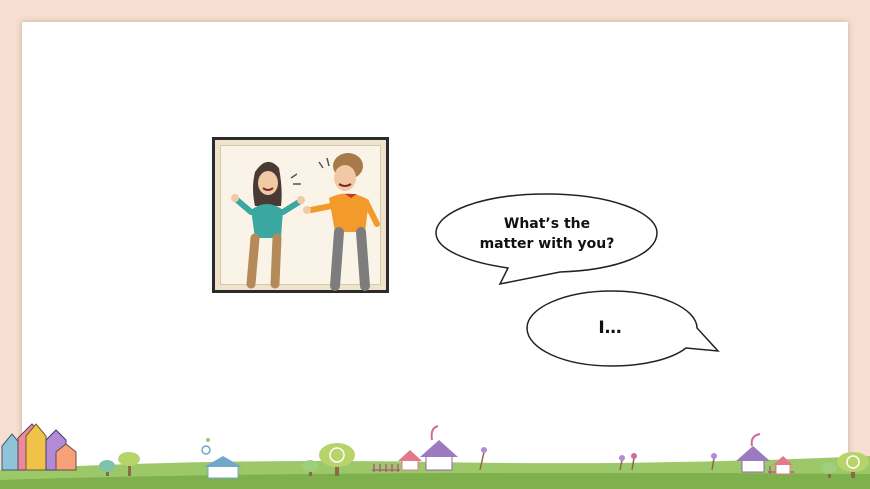 This screenshot has height=489, width=870. Describe the element at coordinates (206, 446) in the screenshot. I see `swirl-icon` at that location.